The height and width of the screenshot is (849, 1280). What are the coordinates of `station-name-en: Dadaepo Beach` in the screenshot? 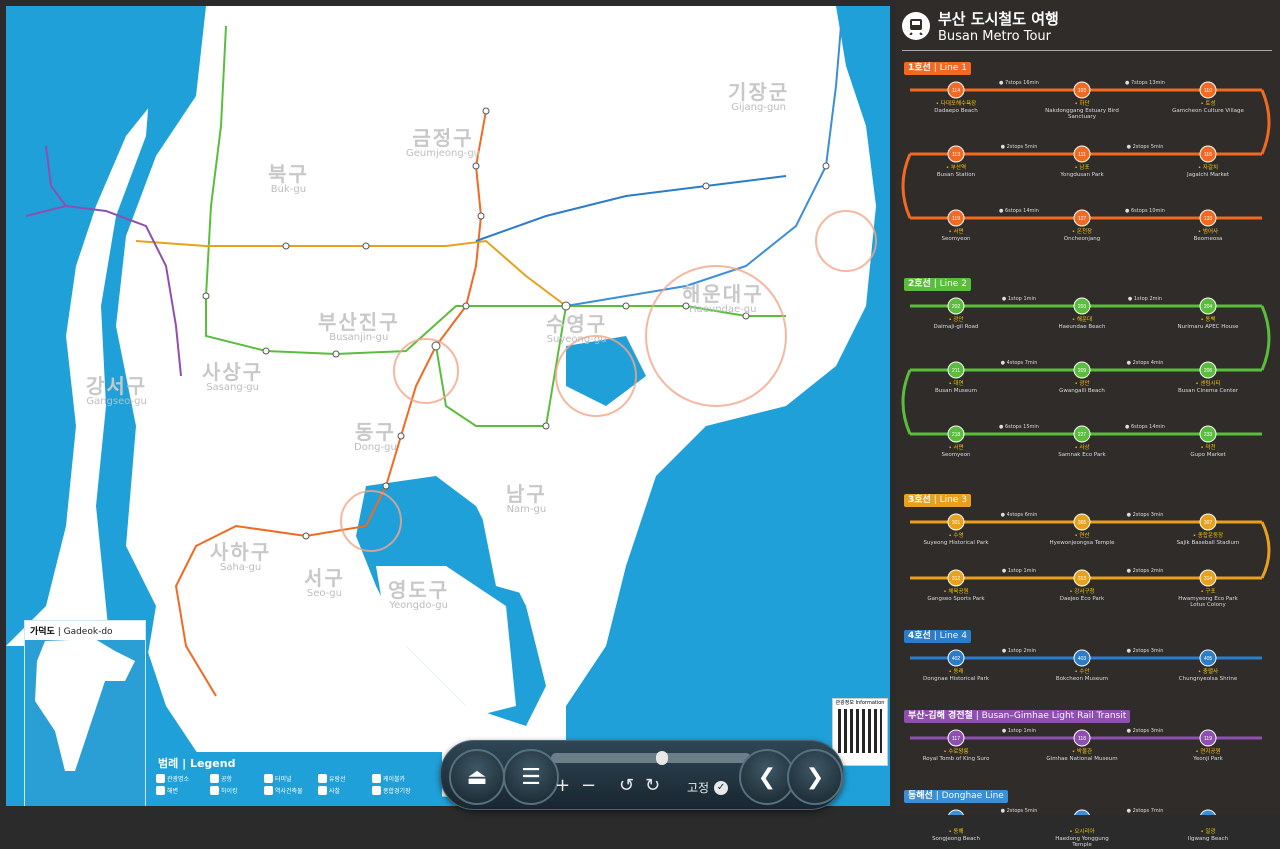 It's located at (956, 110).